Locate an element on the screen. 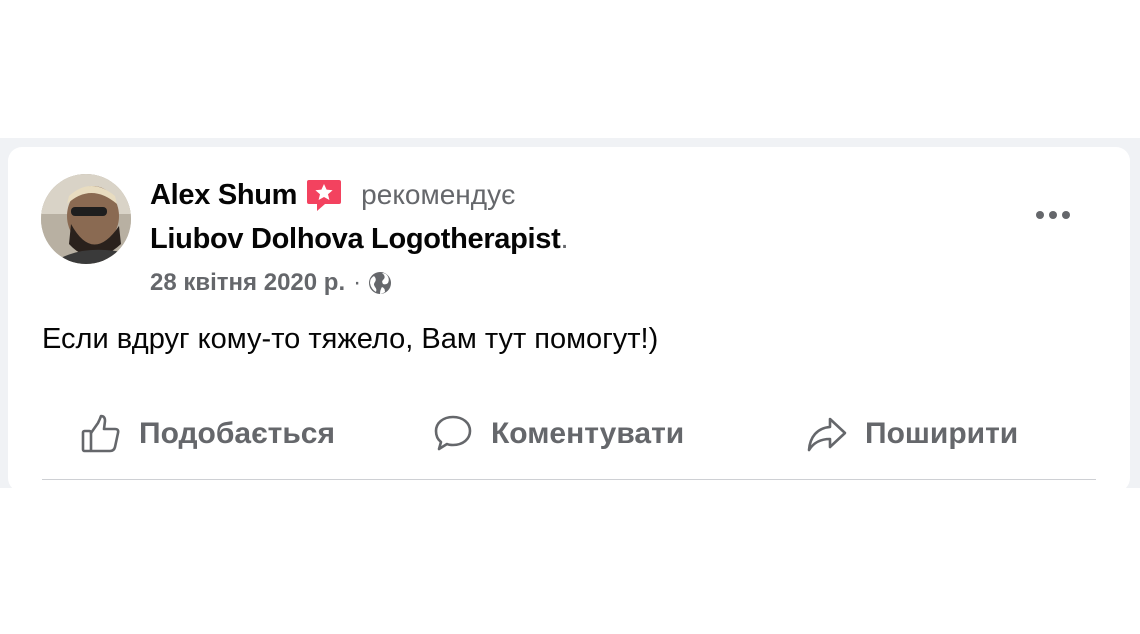 The height and width of the screenshot is (634, 1140). globe-icon is located at coordinates (380, 283).